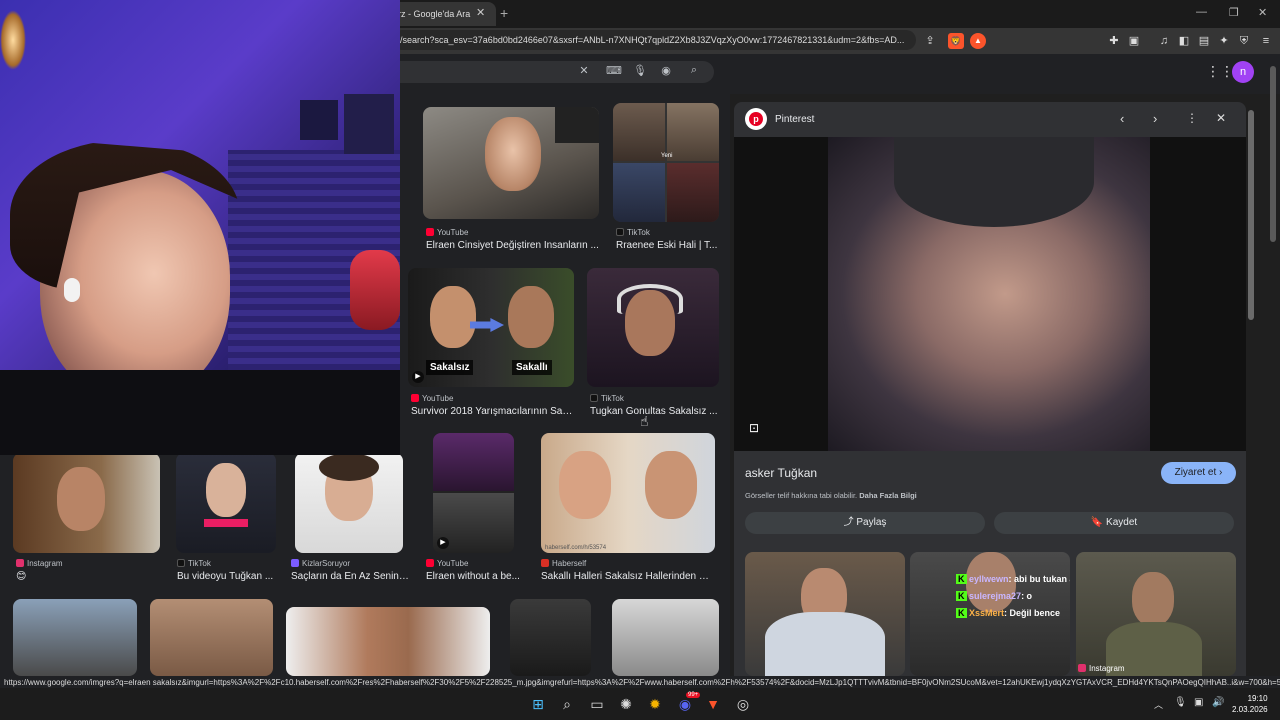 The height and width of the screenshot is (720, 1280). Describe the element at coordinates (626, 704) in the screenshot. I see `chatgpt-icon: ✺` at that location.